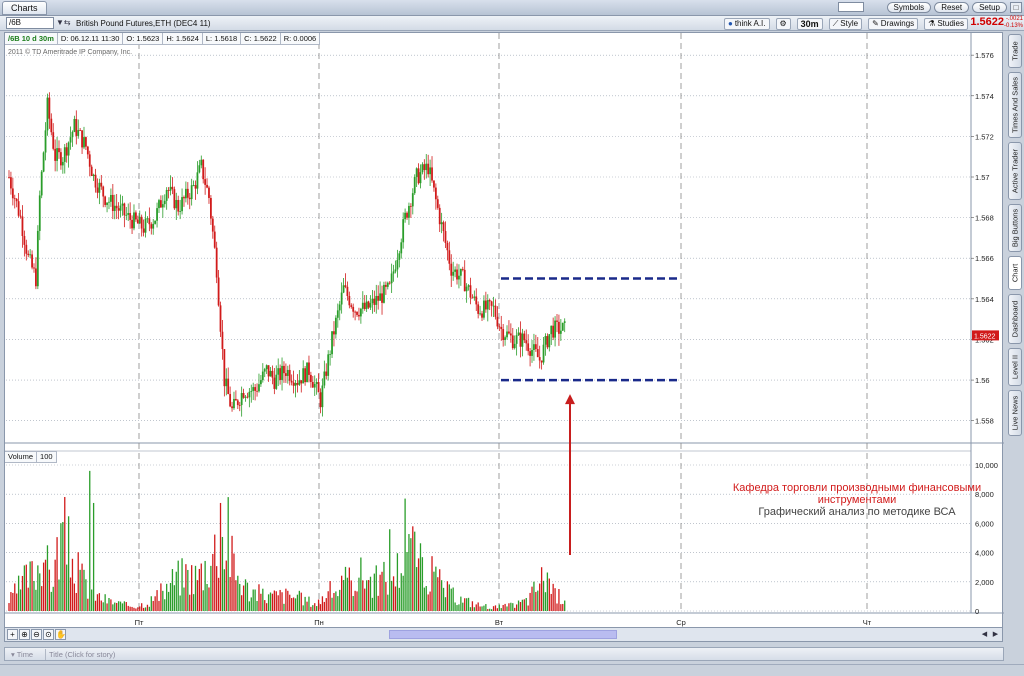 This screenshot has width=1024, height=676. What do you see at coordinates (1015, 171) in the screenshot?
I see `sidebar-tab-active-trader: Active Trader` at bounding box center [1015, 171].